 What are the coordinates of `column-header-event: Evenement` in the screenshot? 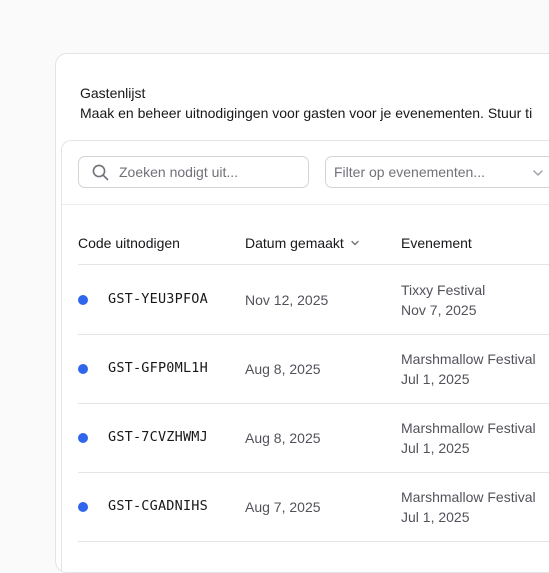 It's located at (436, 243).